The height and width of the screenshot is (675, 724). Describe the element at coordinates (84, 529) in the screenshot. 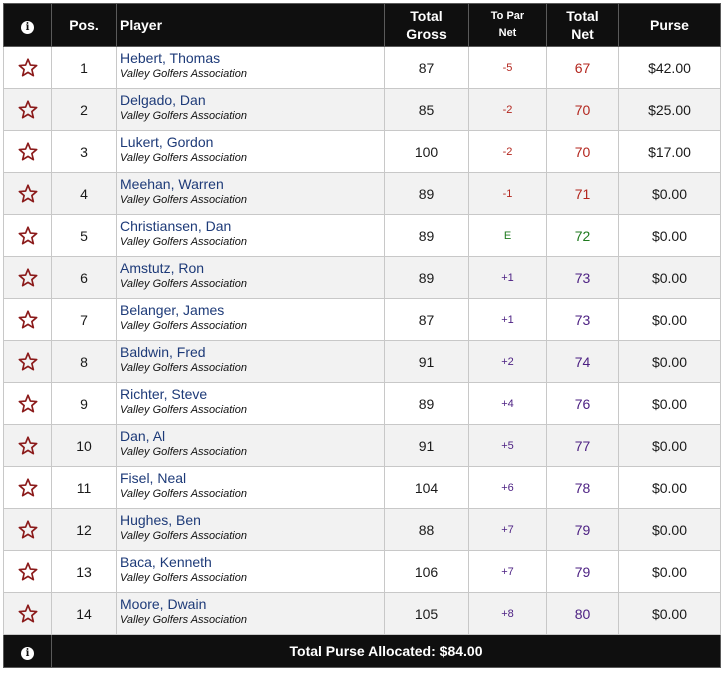

I see `position-cell: 12` at that location.